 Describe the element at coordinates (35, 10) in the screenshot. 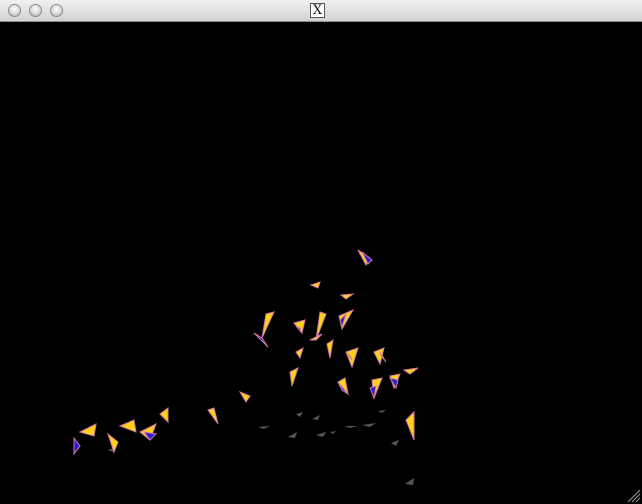

I see `minimize-button` at that location.